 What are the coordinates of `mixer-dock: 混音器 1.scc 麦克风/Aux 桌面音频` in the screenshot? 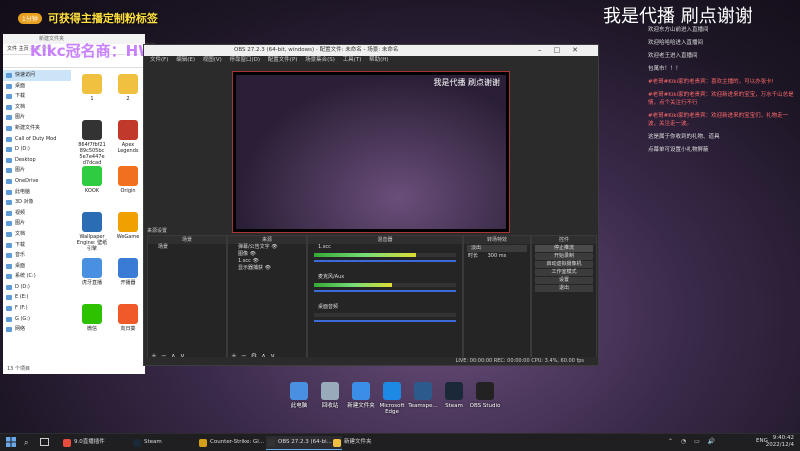 It's located at (385, 299).